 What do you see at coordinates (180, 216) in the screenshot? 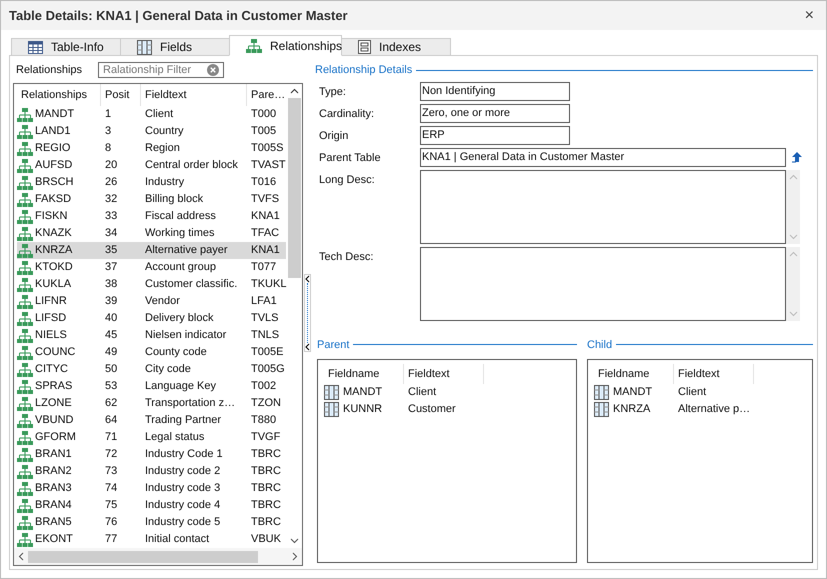
I see `table-cell-text: Fiscal address` at bounding box center [180, 216].